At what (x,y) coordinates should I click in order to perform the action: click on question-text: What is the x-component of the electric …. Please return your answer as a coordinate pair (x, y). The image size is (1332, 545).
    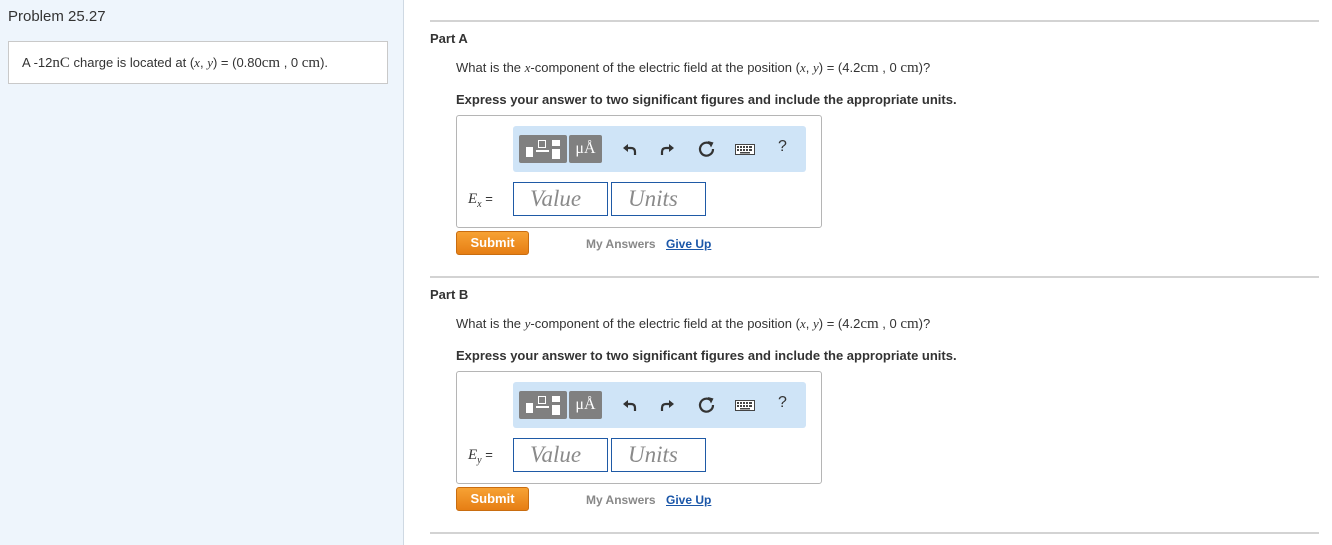
    Looking at the image, I should click on (693, 68).